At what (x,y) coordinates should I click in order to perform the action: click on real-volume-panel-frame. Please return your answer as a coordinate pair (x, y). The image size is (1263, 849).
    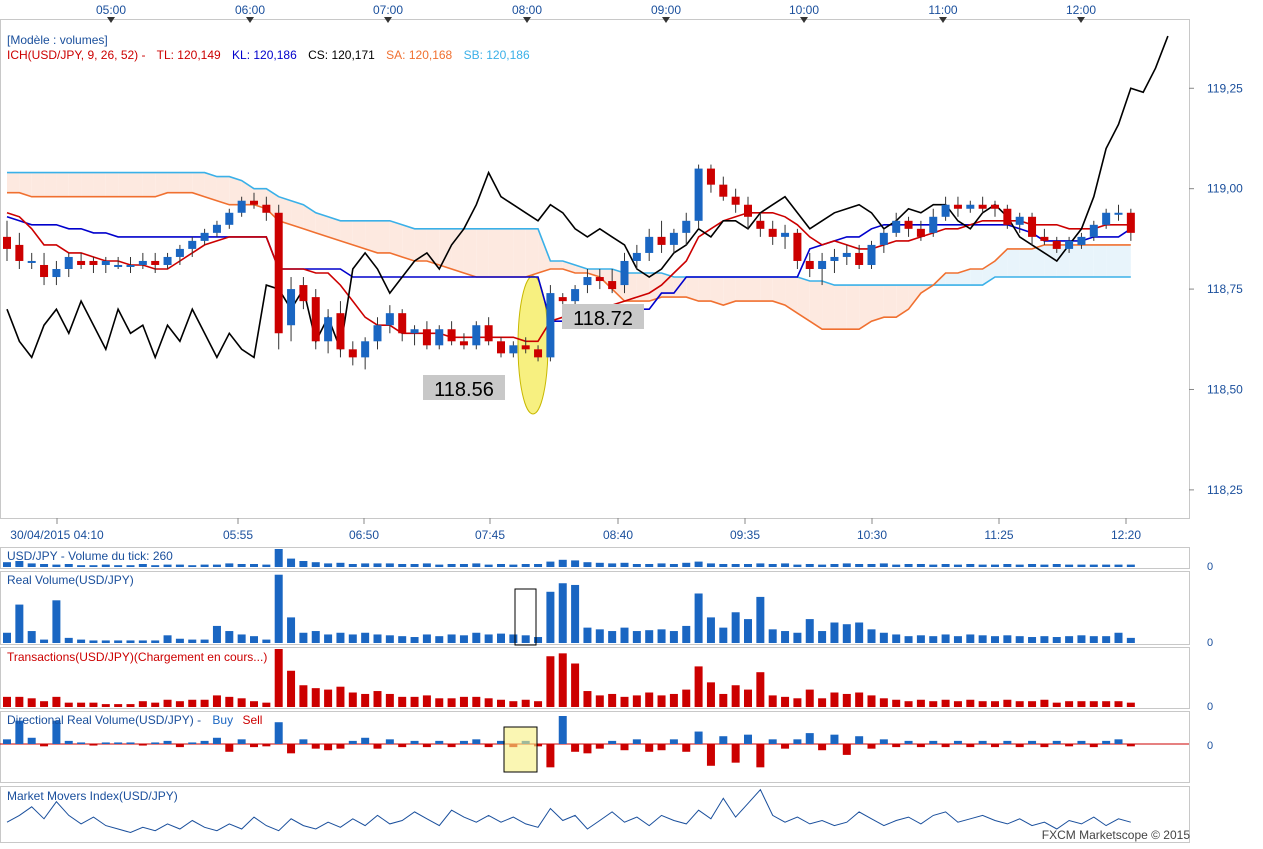
    Looking at the image, I should click on (595, 608).